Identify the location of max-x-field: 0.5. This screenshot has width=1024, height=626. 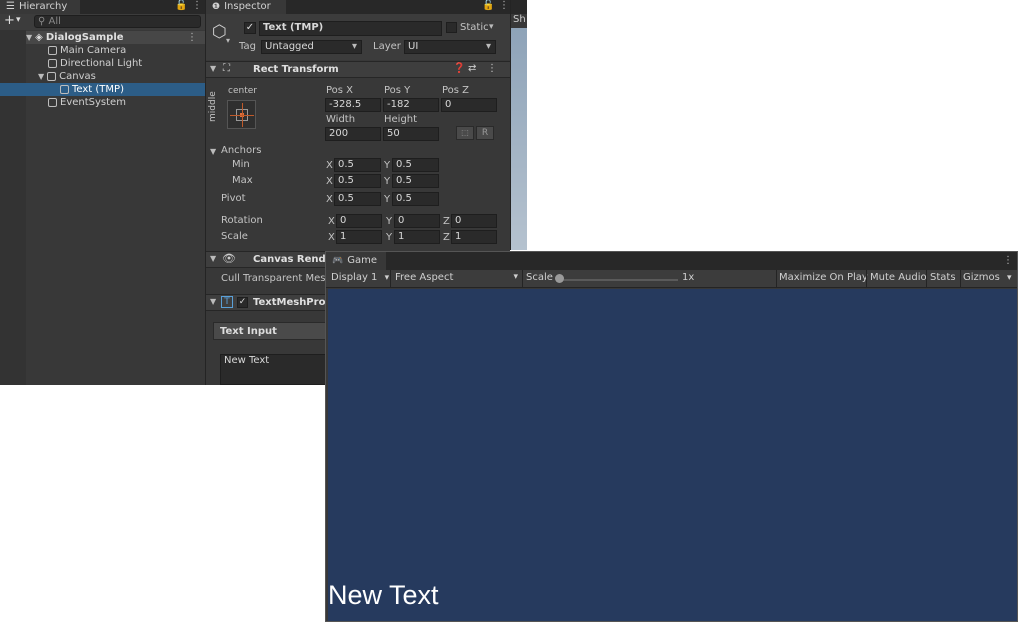
(357, 181).